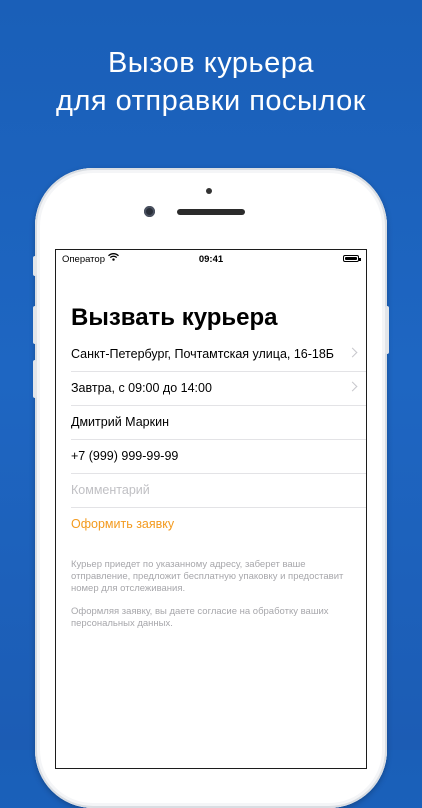 The width and height of the screenshot is (422, 808). Describe the element at coordinates (141, 388) in the screenshot. I see `pickup-time-value: Завтра, с 09:00 до 14:00` at that location.